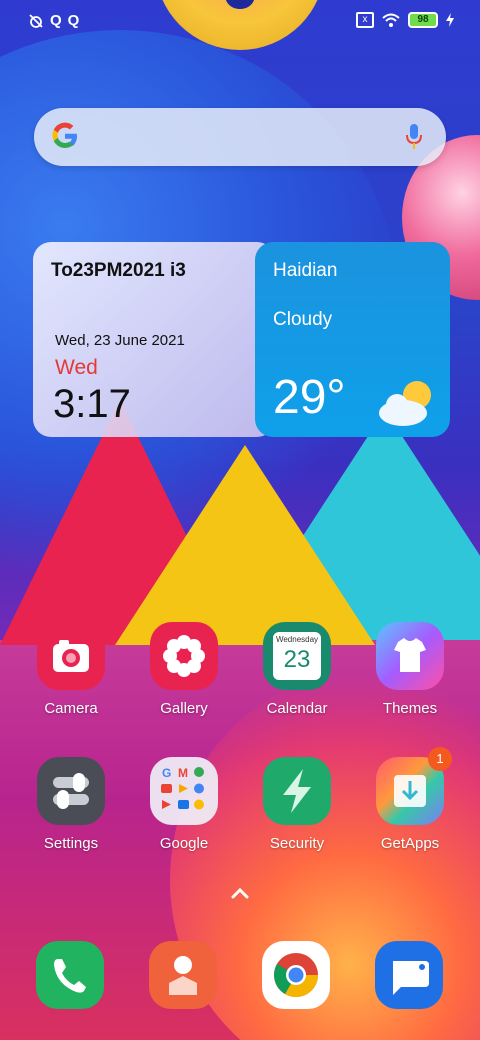 The width and height of the screenshot is (480, 1040). What do you see at coordinates (71, 656) in the screenshot?
I see `camera-icon` at bounding box center [71, 656].